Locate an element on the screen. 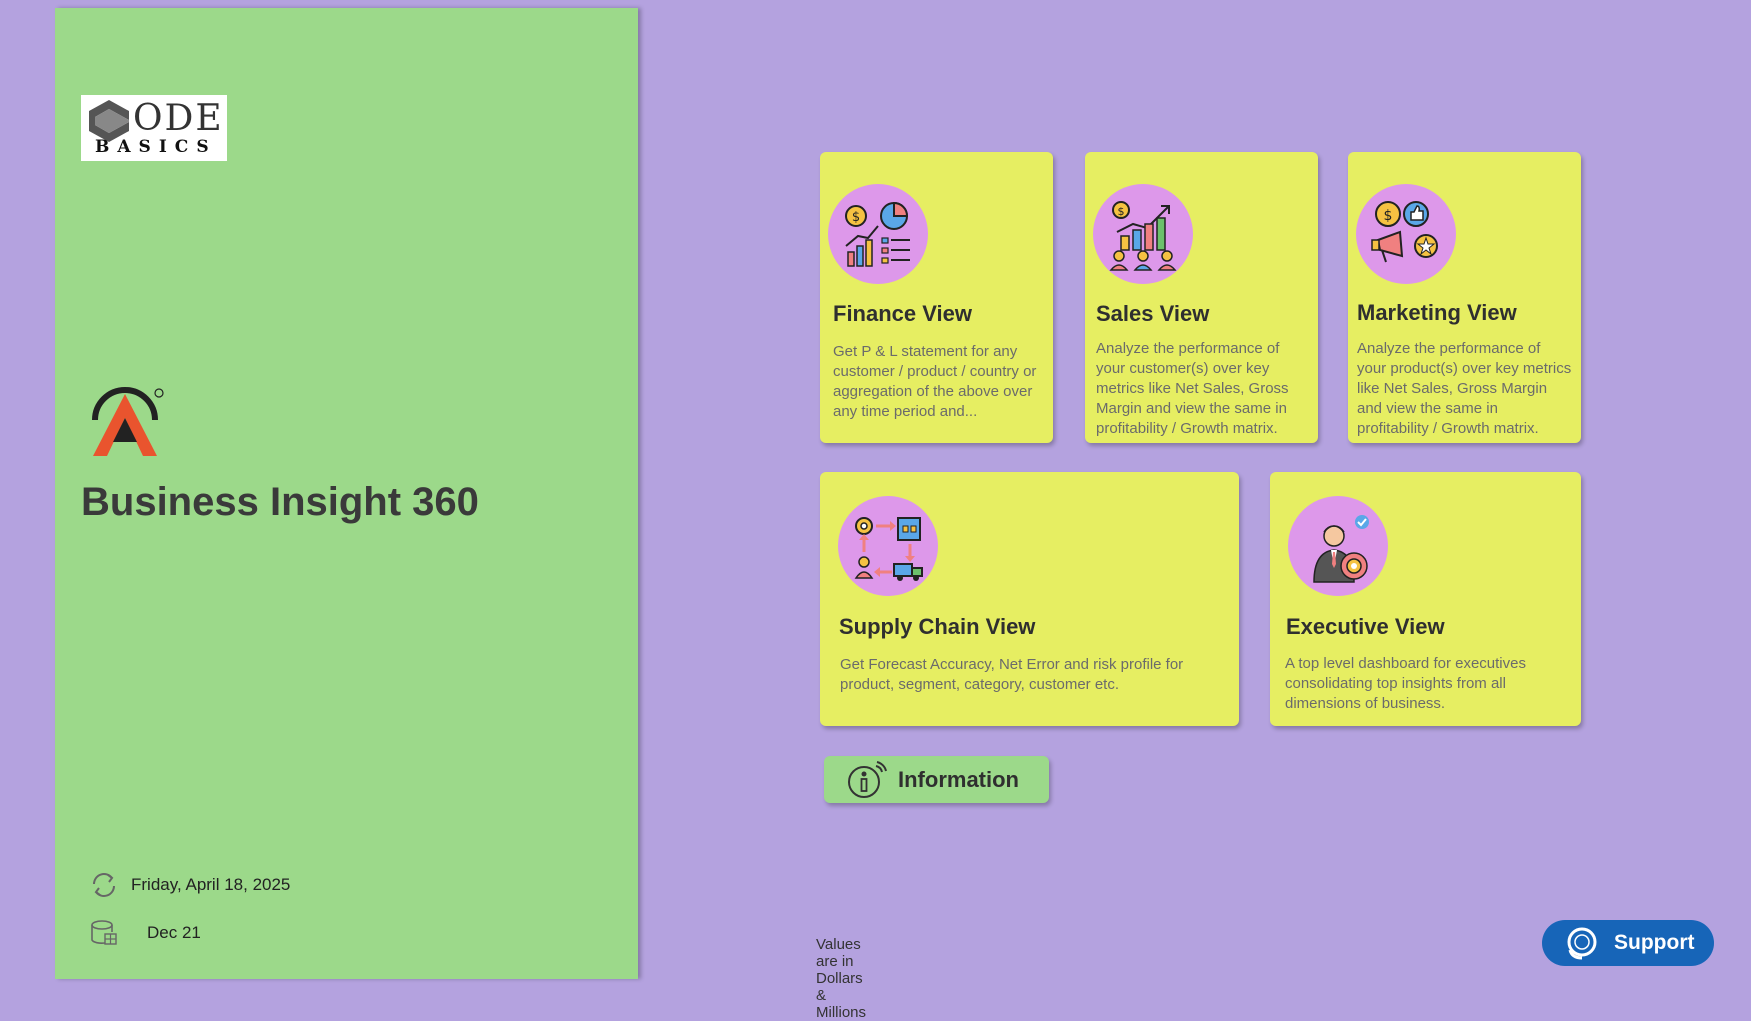  support-button-label: Support is located at coordinates (1654, 942).